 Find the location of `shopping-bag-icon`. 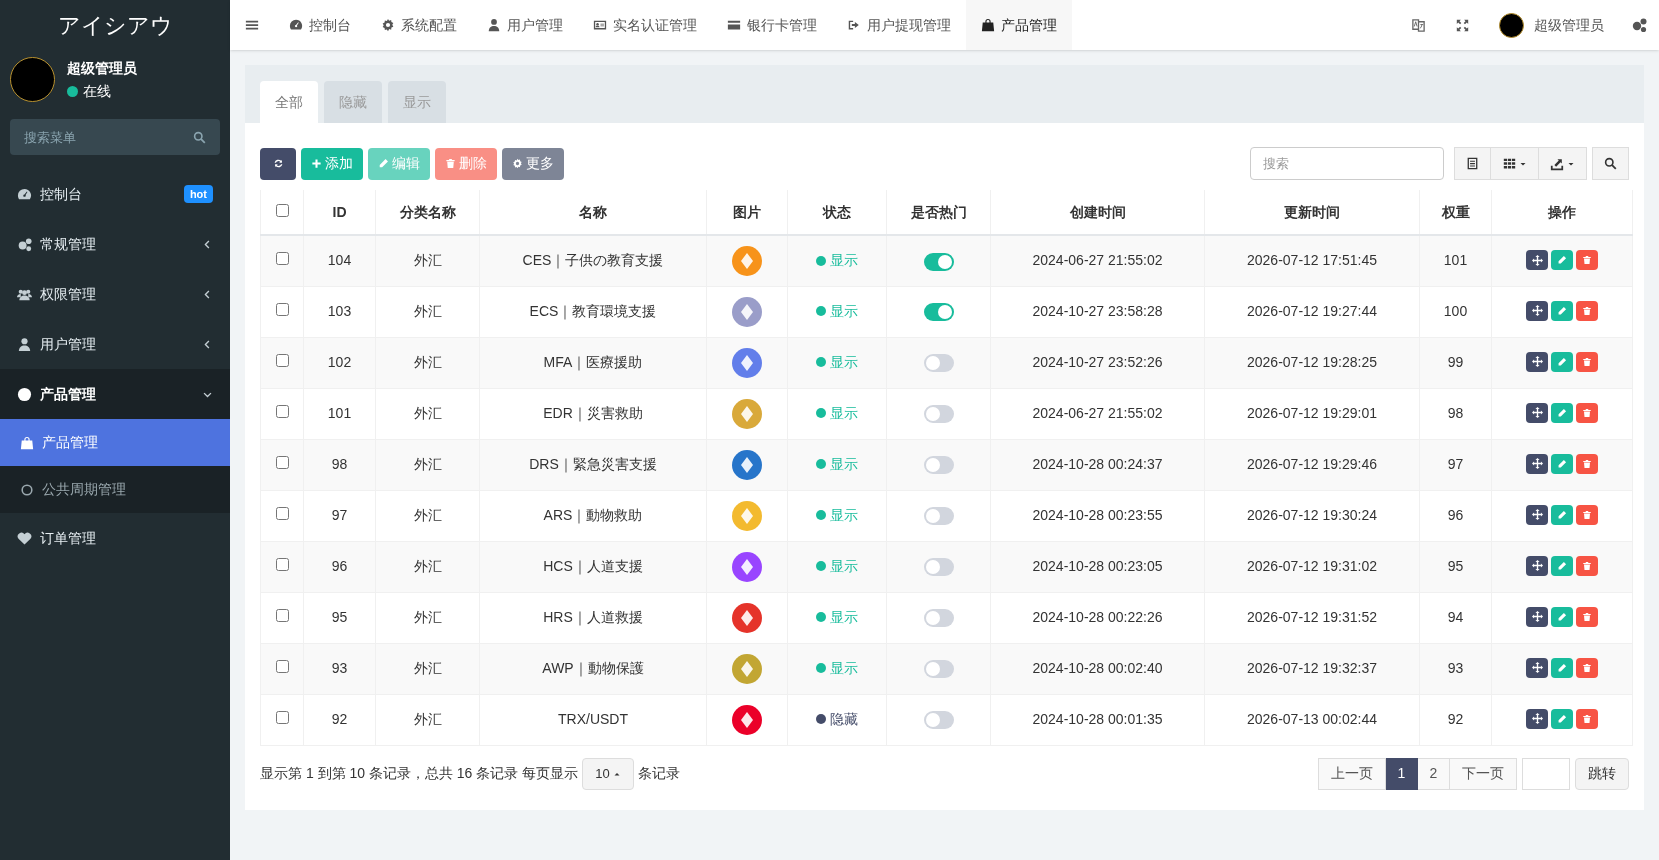

shopping-bag-icon is located at coordinates (988, 25).